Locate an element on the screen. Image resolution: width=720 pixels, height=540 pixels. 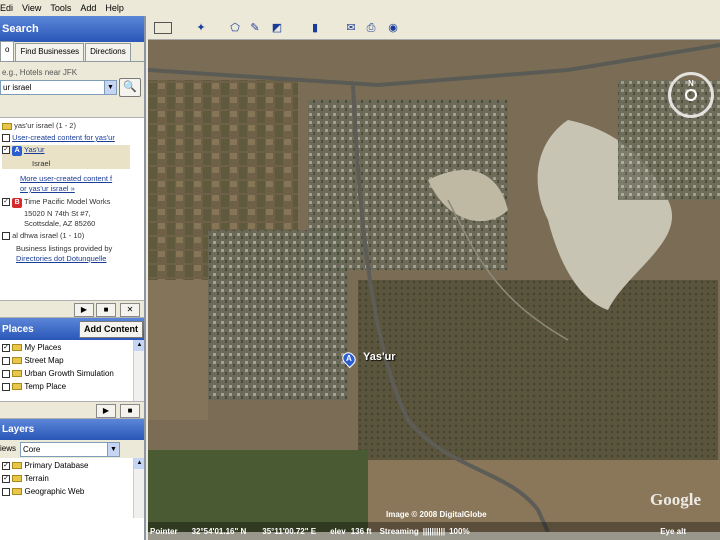
elevation-value: 136 ft is located at coordinates (361, 531).